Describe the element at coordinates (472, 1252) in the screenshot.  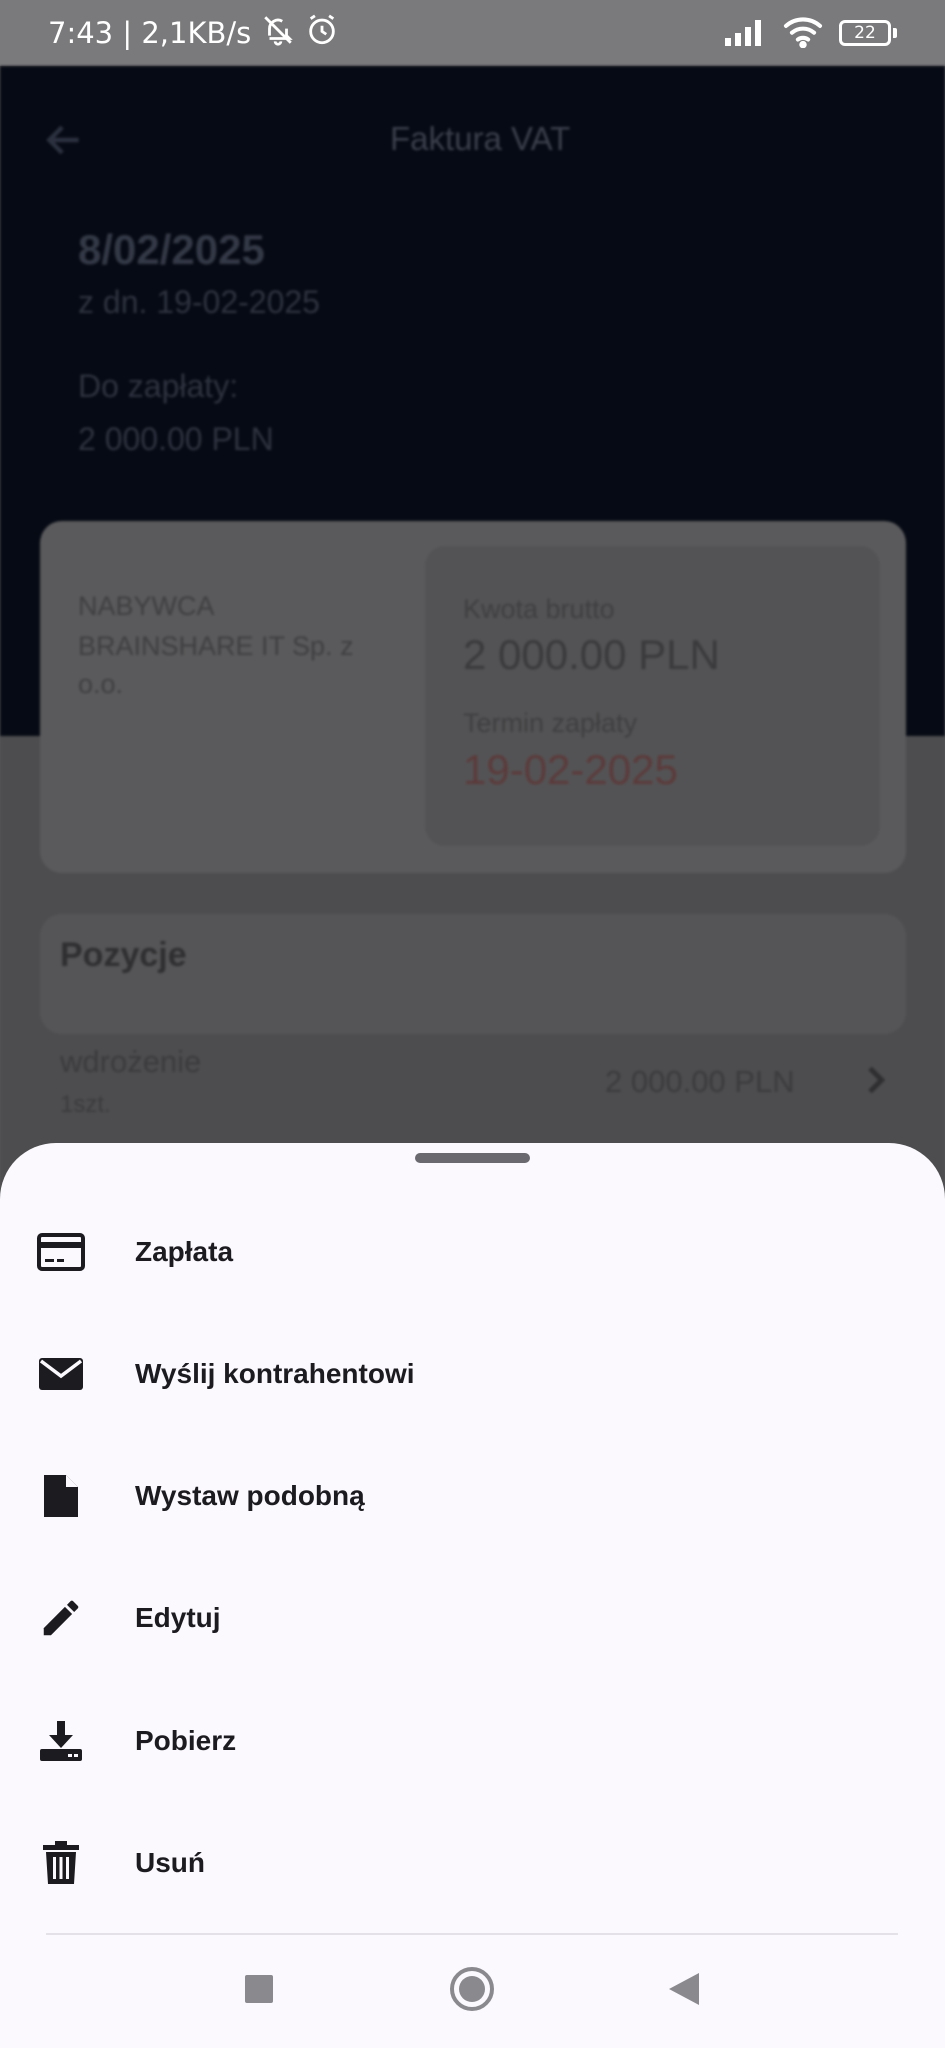
I see `menu-item-payment: Zapłata` at that location.